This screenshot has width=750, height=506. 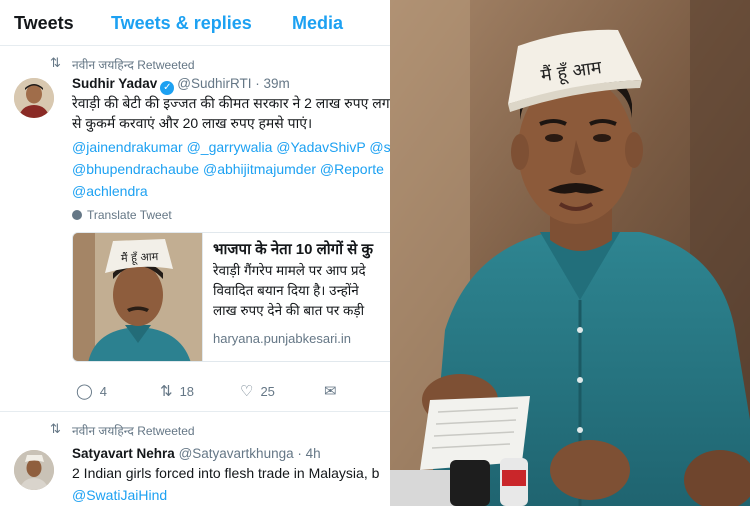 I want to click on translate-tweet-link: Translate Tweet, so click(x=122, y=215).